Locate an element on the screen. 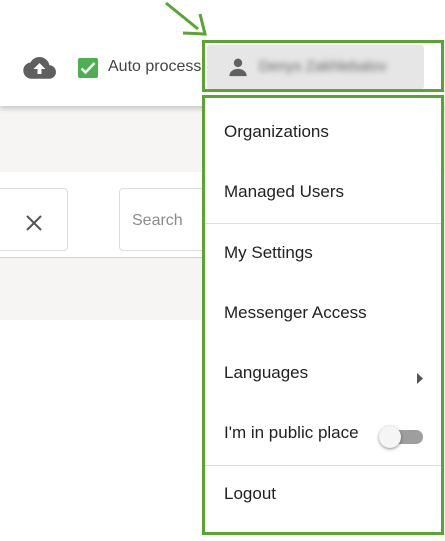 This screenshot has width=445, height=541. pointer-arrow-icon is located at coordinates (185, 22).